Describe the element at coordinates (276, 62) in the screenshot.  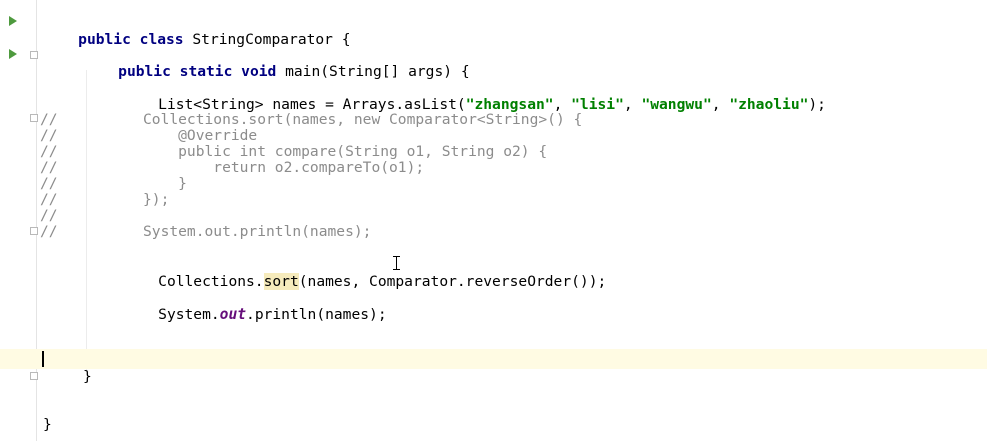
I see `code-line-main-decl: public static void main(String[] args) {` at that location.